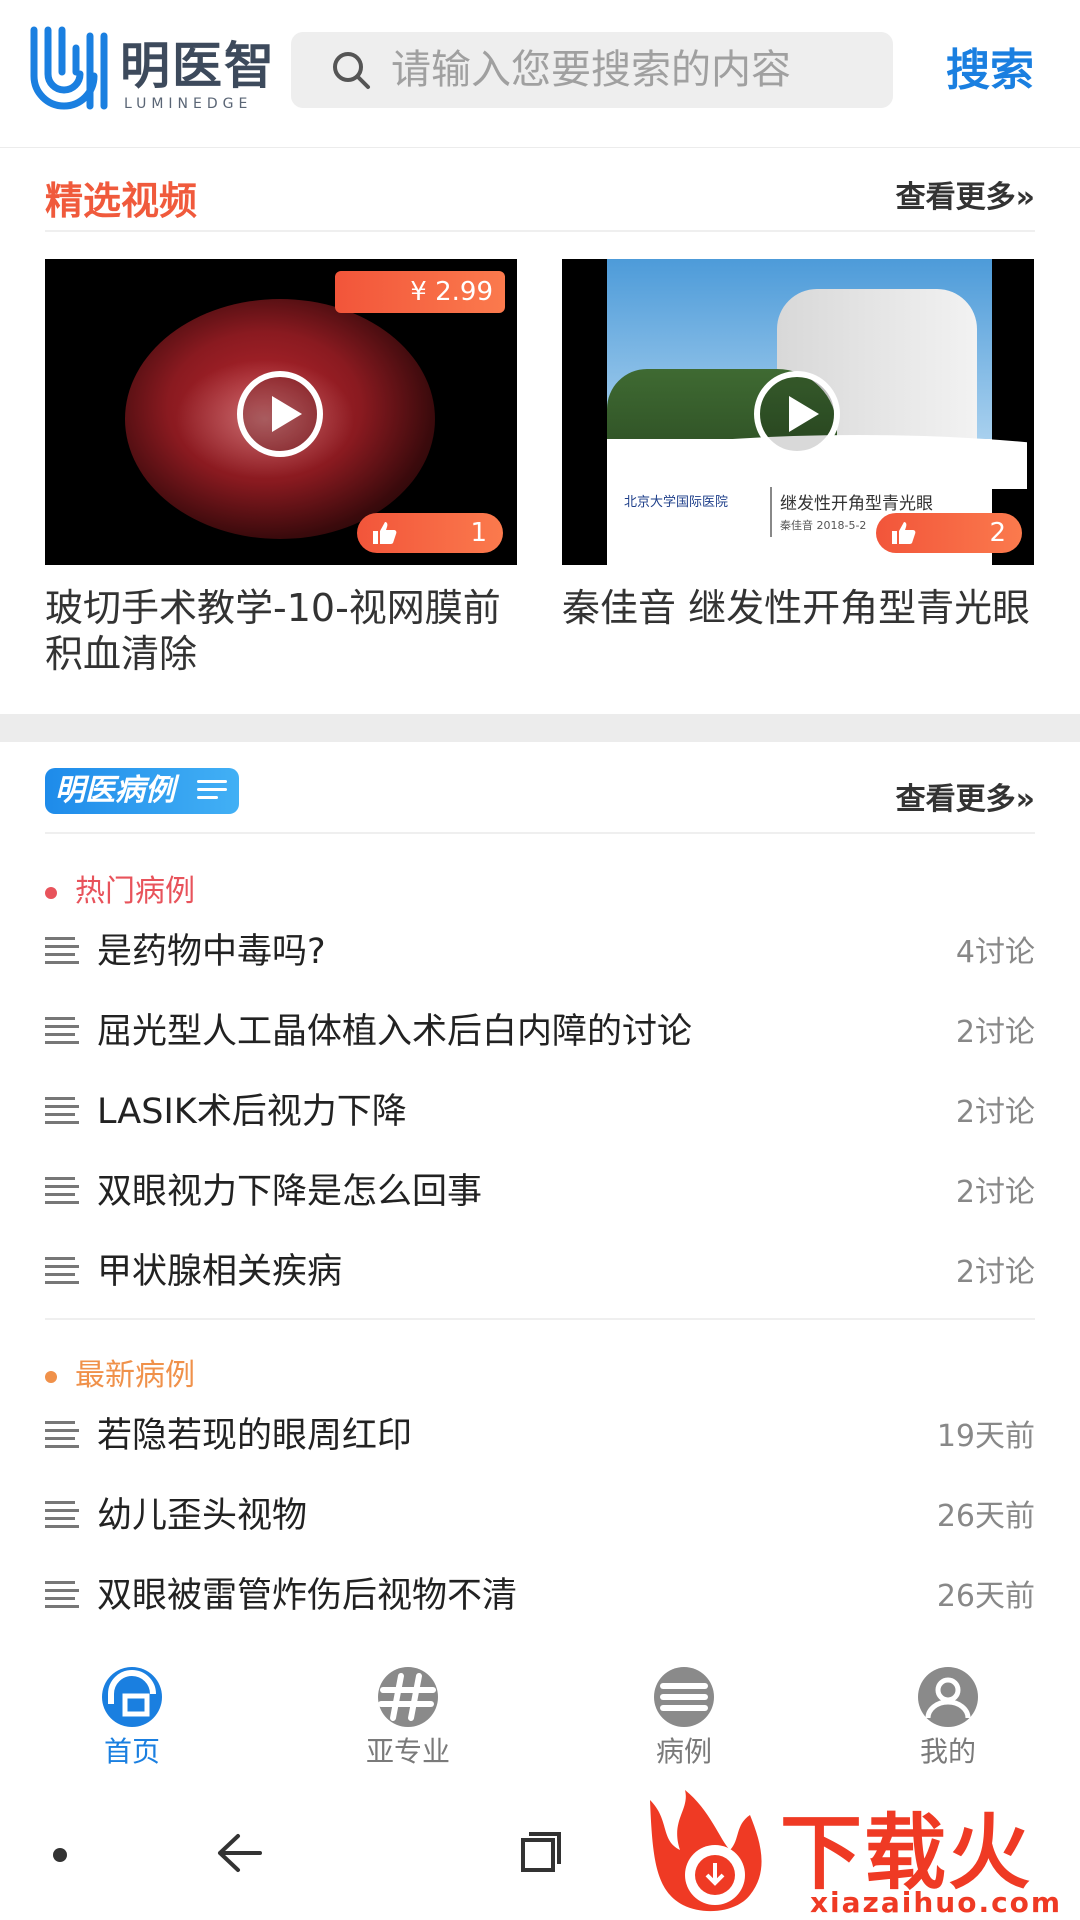 The image size is (1080, 1920). What do you see at coordinates (540, 1591) in the screenshot?
I see `case-list-item: 双眼被雷管炸伤后视物不清 26天前` at bounding box center [540, 1591].